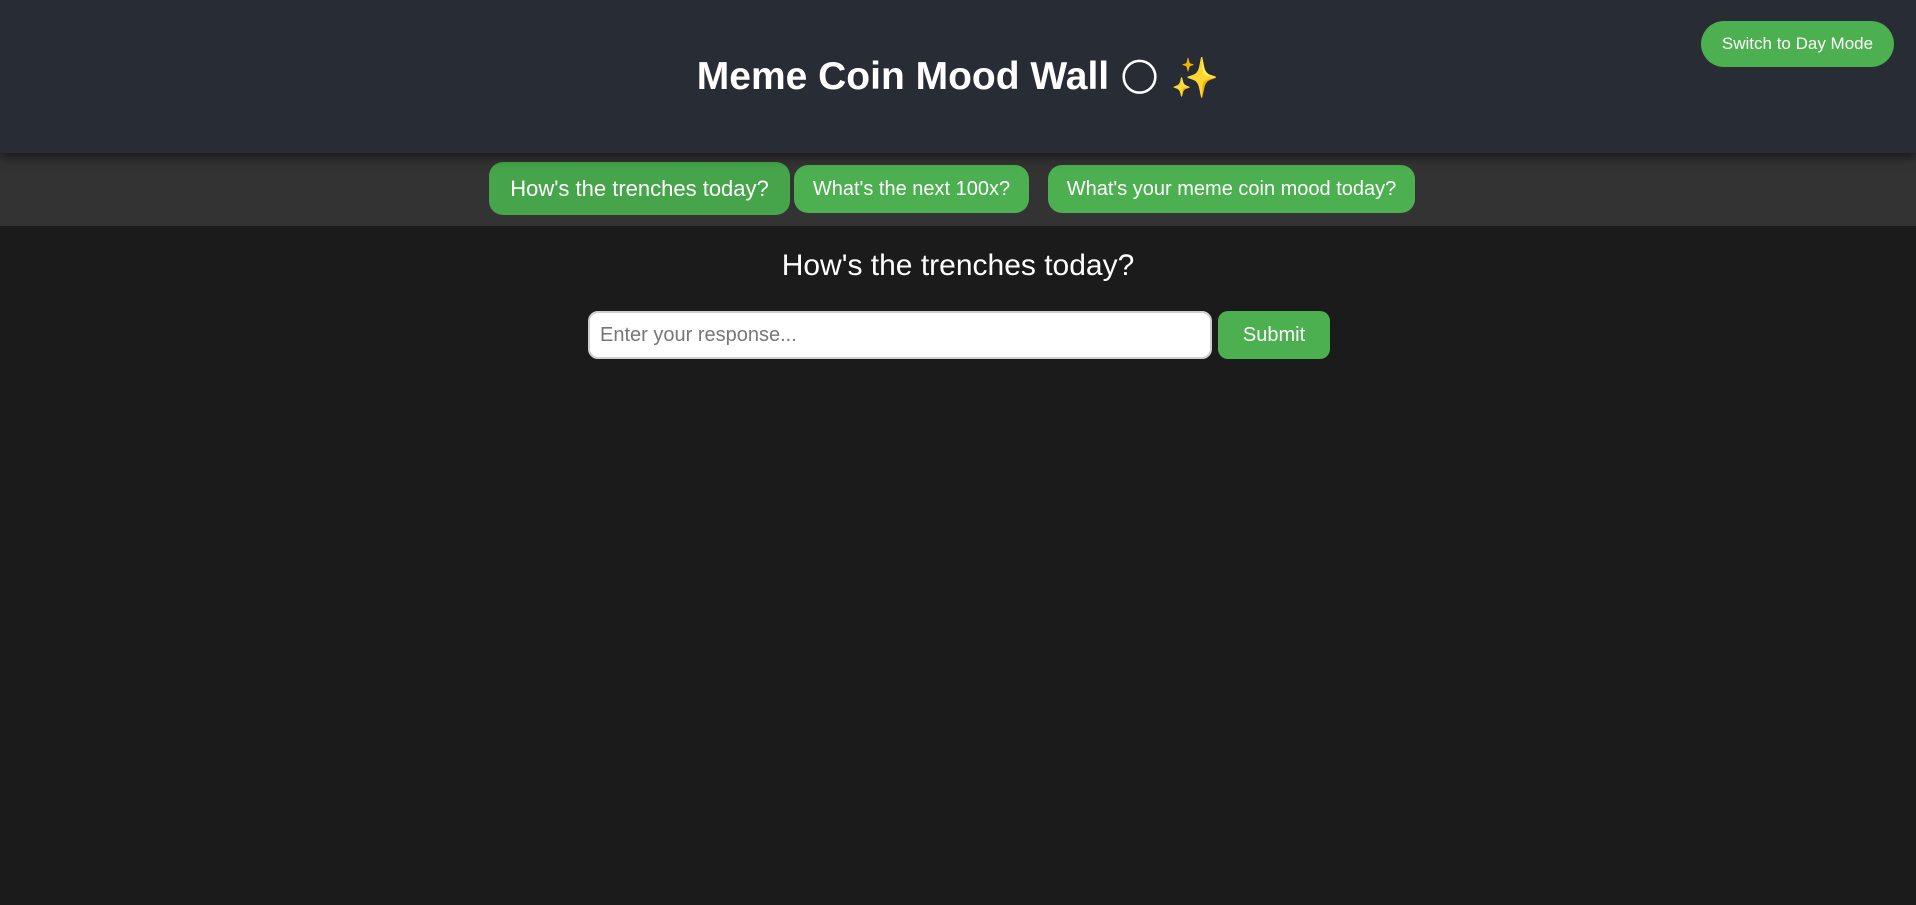 This screenshot has height=905, width=1916. Describe the element at coordinates (639, 188) in the screenshot. I see `tab-trenches-today: How's the trenches today?` at that location.